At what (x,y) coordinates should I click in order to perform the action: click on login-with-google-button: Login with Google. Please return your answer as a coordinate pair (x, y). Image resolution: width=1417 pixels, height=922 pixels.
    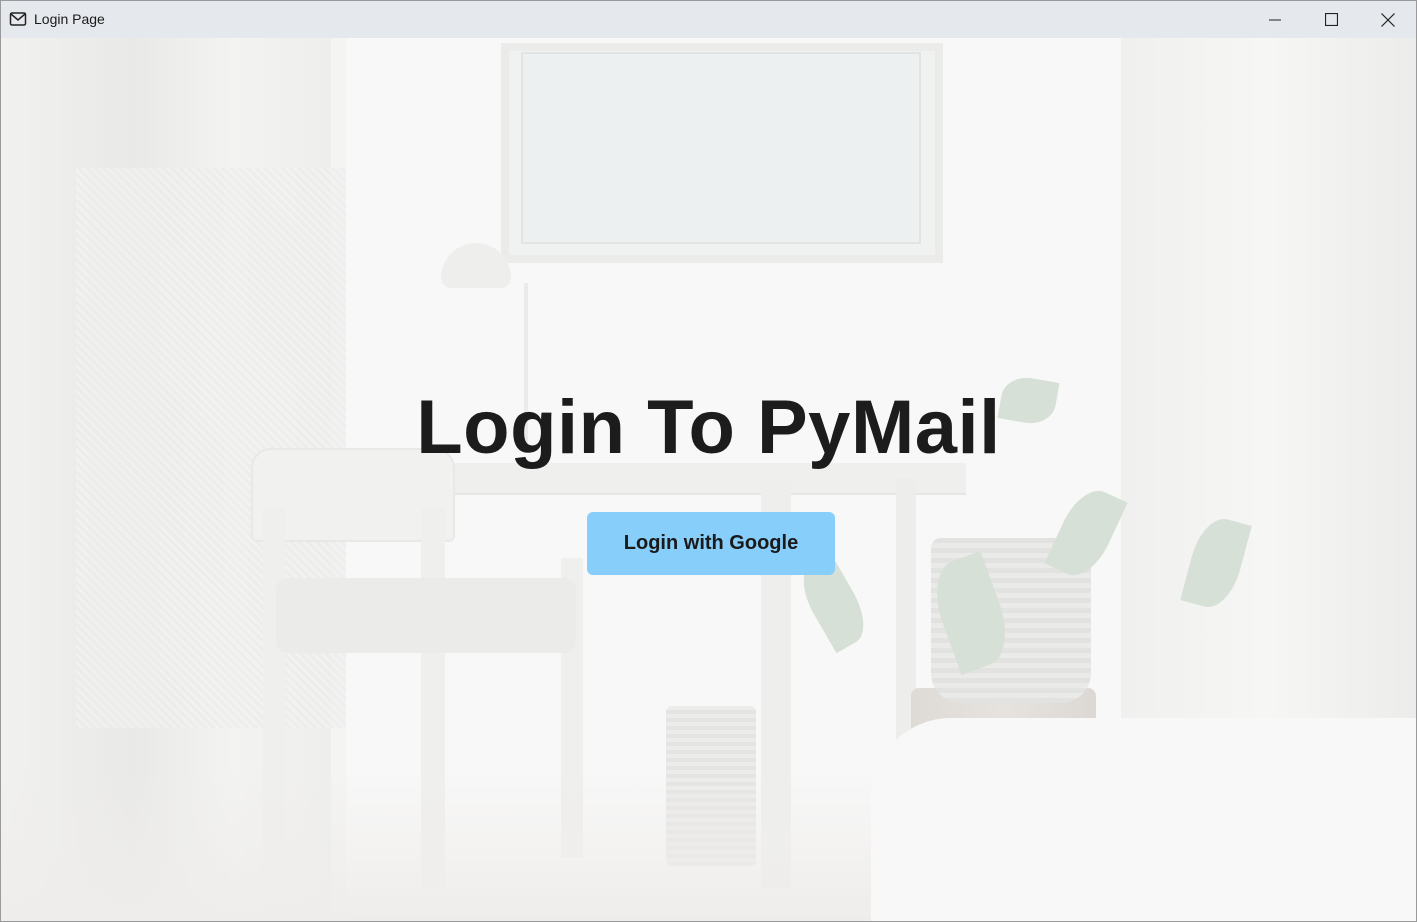
    Looking at the image, I should click on (711, 543).